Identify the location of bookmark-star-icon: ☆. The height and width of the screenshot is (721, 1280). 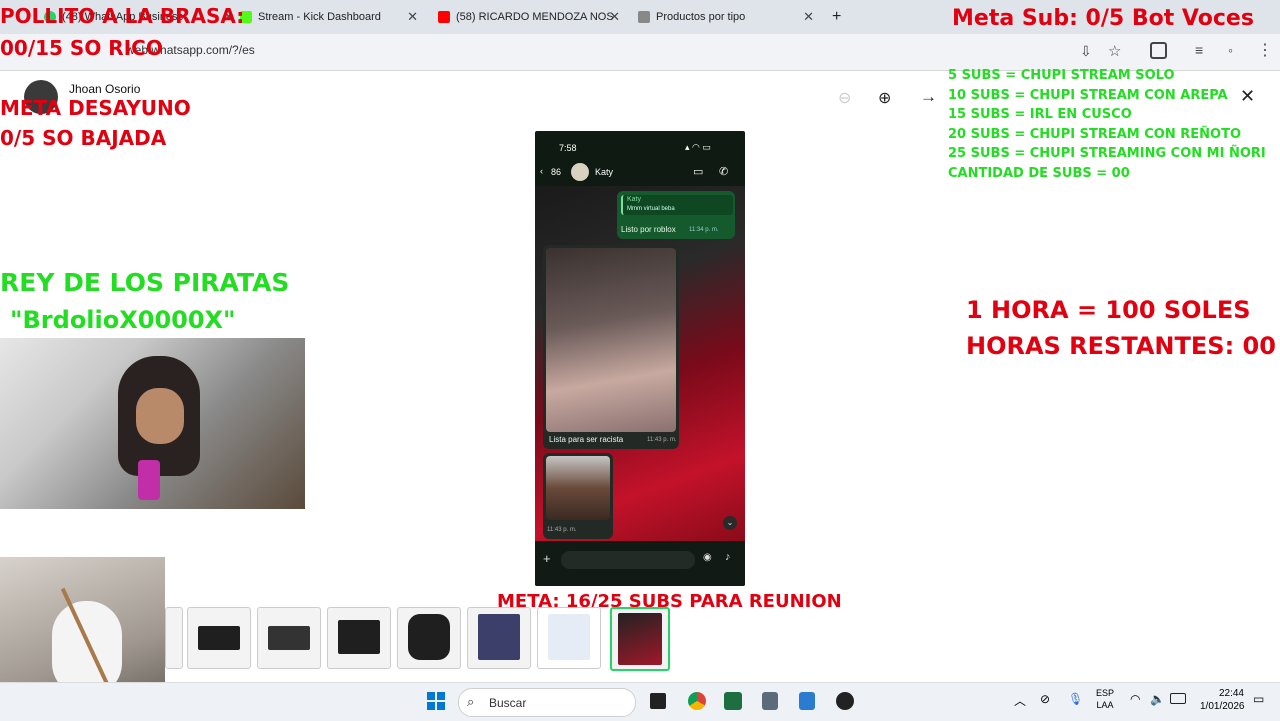
(1114, 51).